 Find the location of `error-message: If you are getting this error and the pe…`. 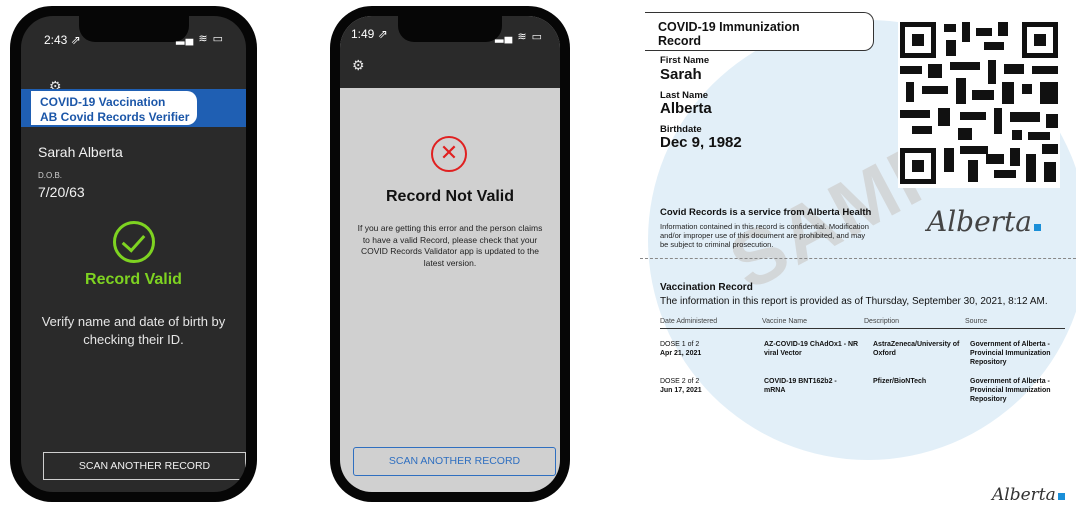

error-message: If you are getting this error and the pe… is located at coordinates (450, 245).